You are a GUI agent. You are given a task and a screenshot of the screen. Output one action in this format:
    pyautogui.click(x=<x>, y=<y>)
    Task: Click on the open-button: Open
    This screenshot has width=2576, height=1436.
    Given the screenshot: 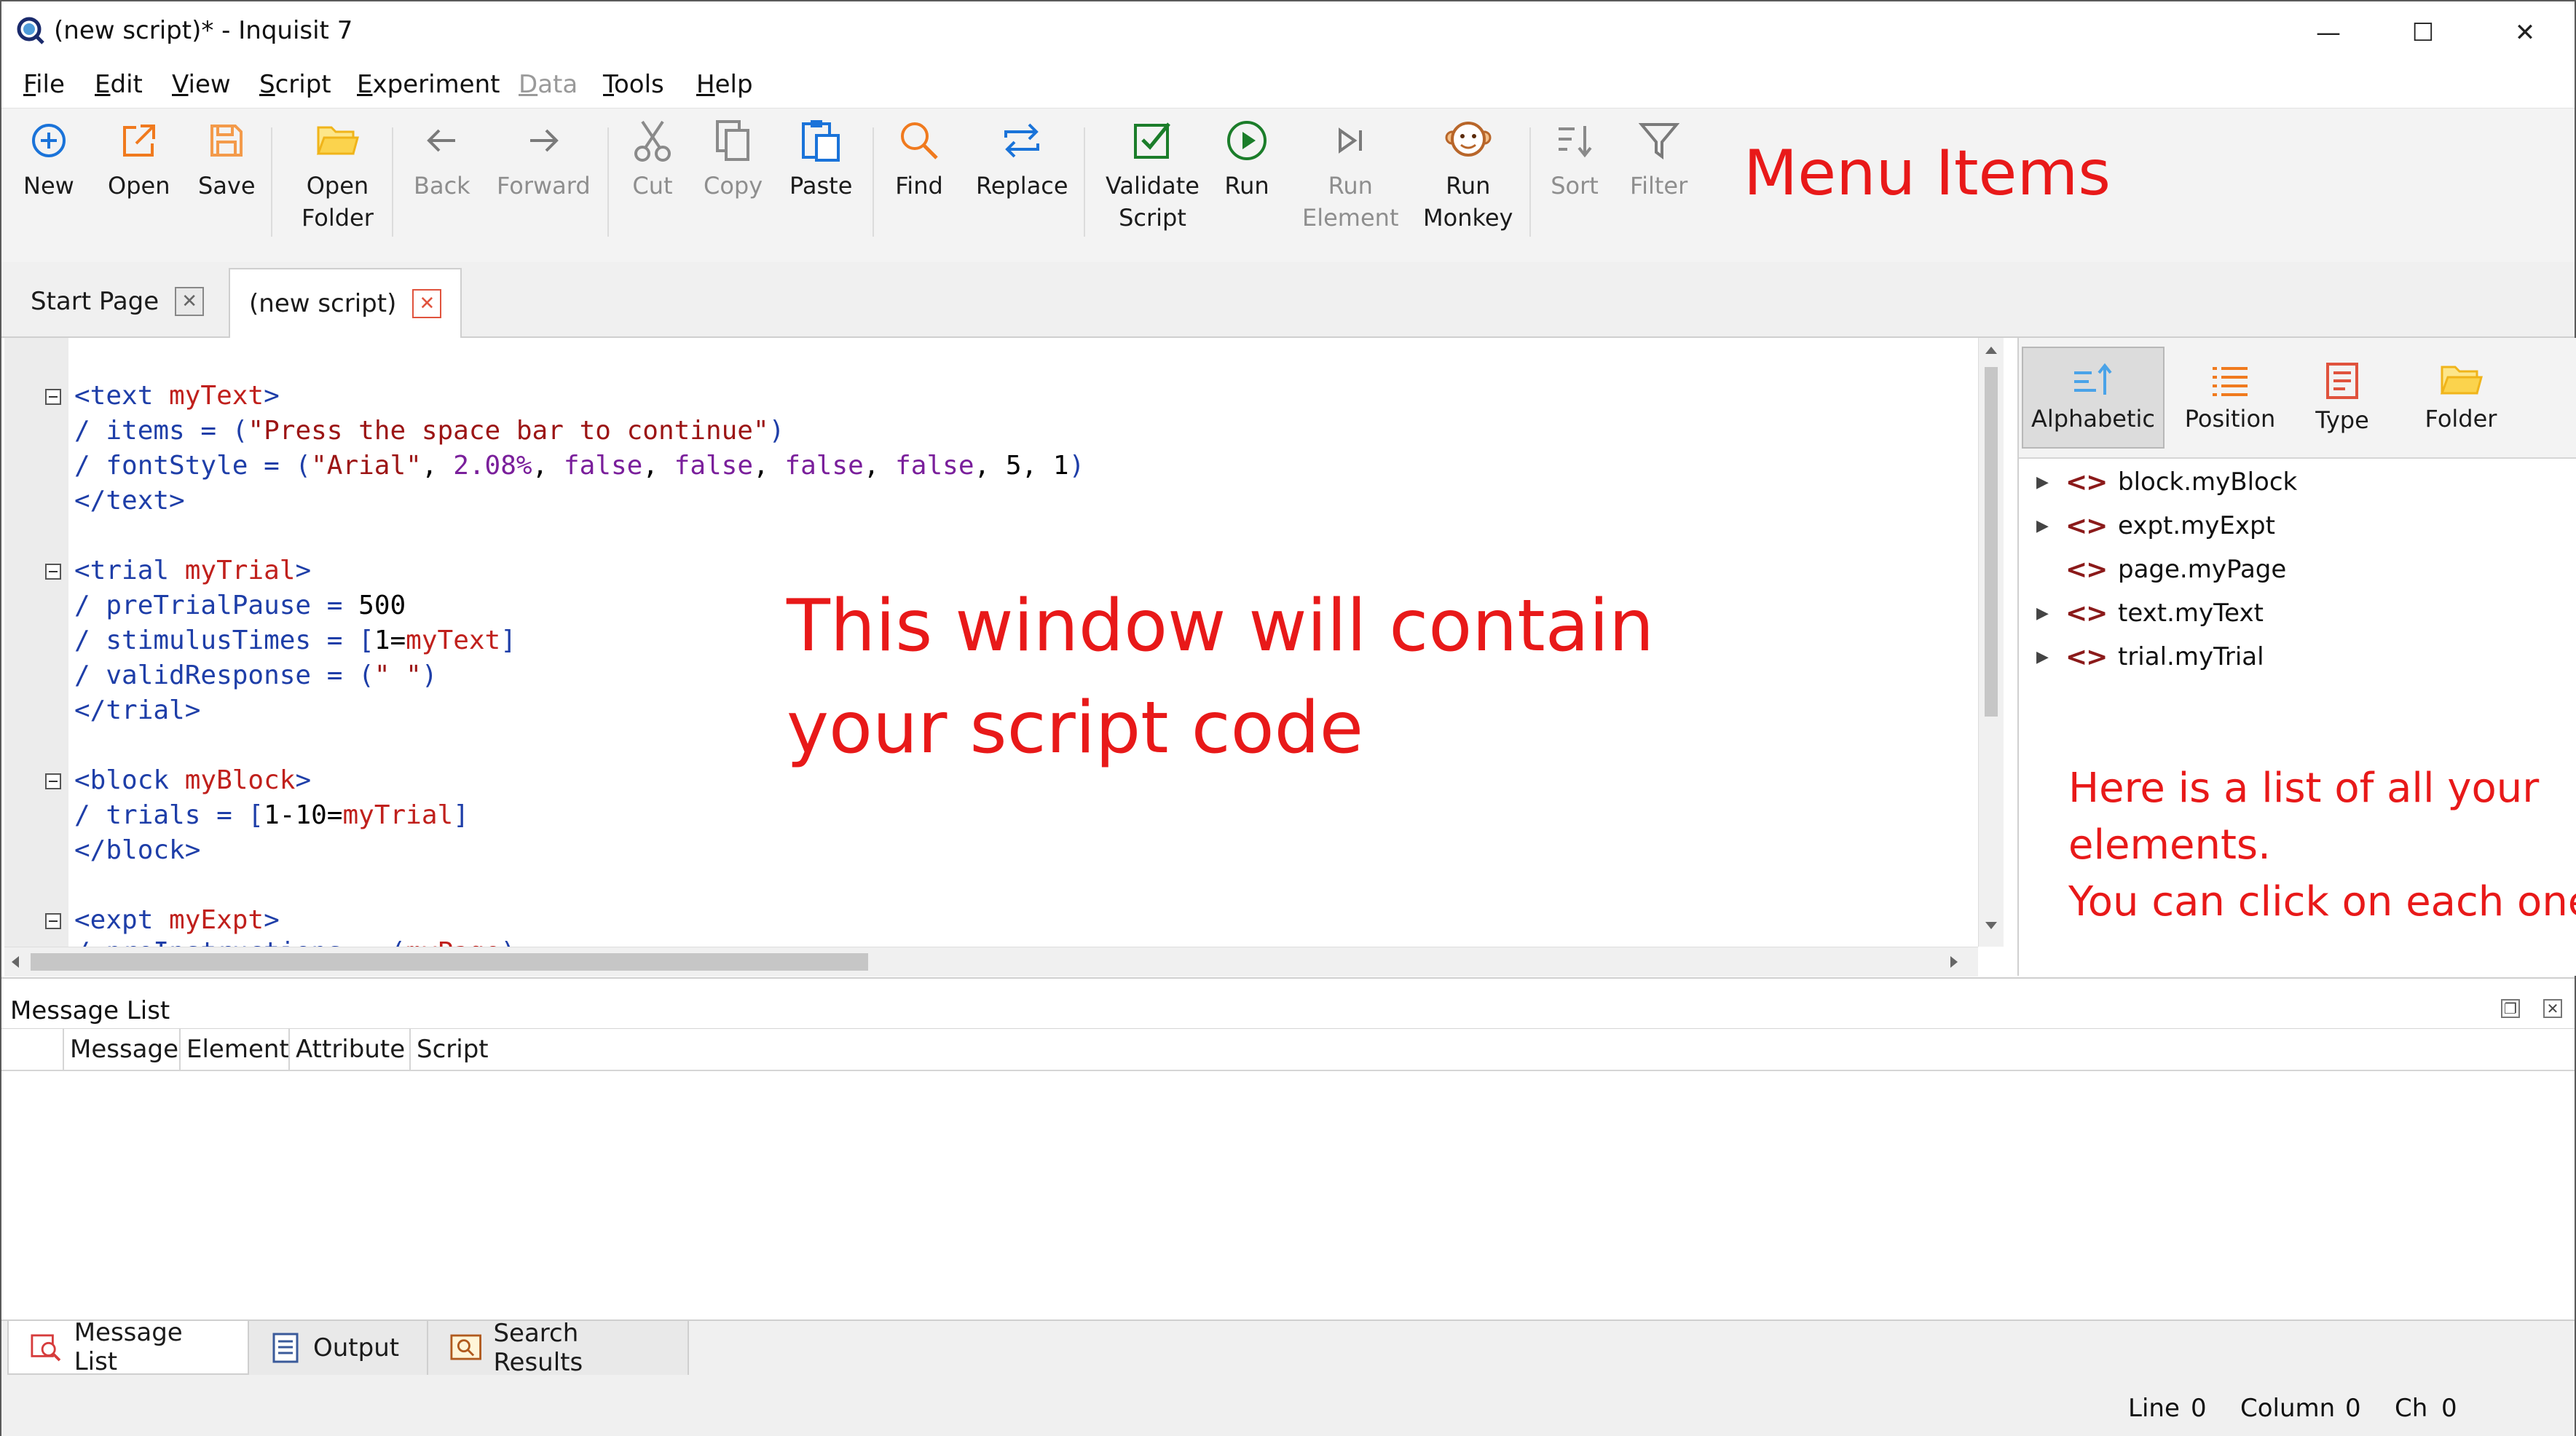 What is the action you would take?
    pyautogui.click(x=139, y=159)
    